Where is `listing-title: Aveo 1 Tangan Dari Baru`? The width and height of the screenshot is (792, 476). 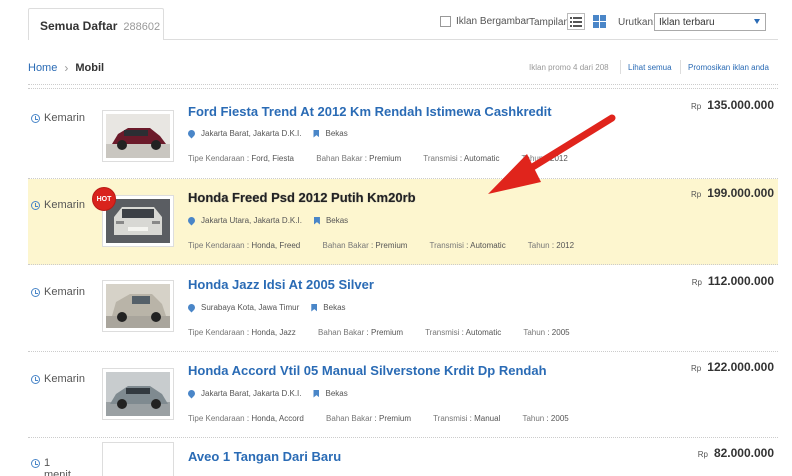
listing-title: Aveo 1 Tangan Dari Baru is located at coordinates (264, 456).